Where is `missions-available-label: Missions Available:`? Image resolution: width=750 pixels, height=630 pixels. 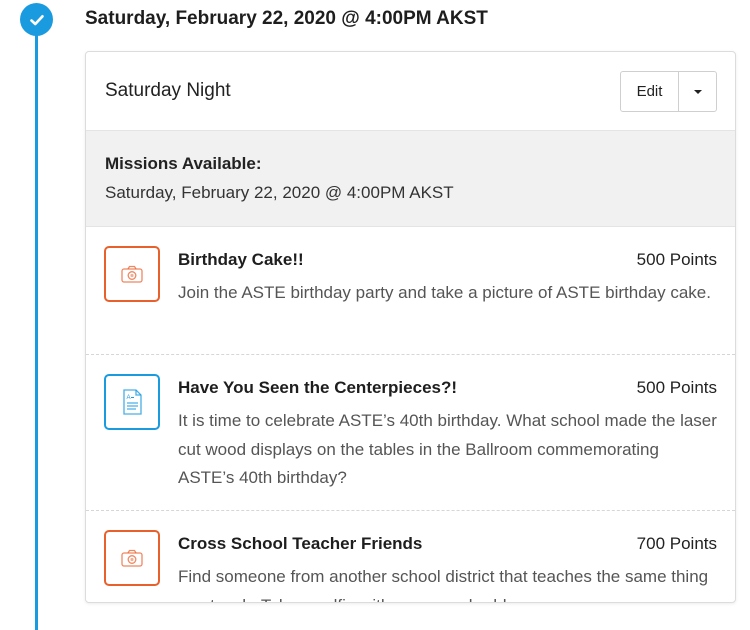
missions-available-label: Missions Available: is located at coordinates (183, 163).